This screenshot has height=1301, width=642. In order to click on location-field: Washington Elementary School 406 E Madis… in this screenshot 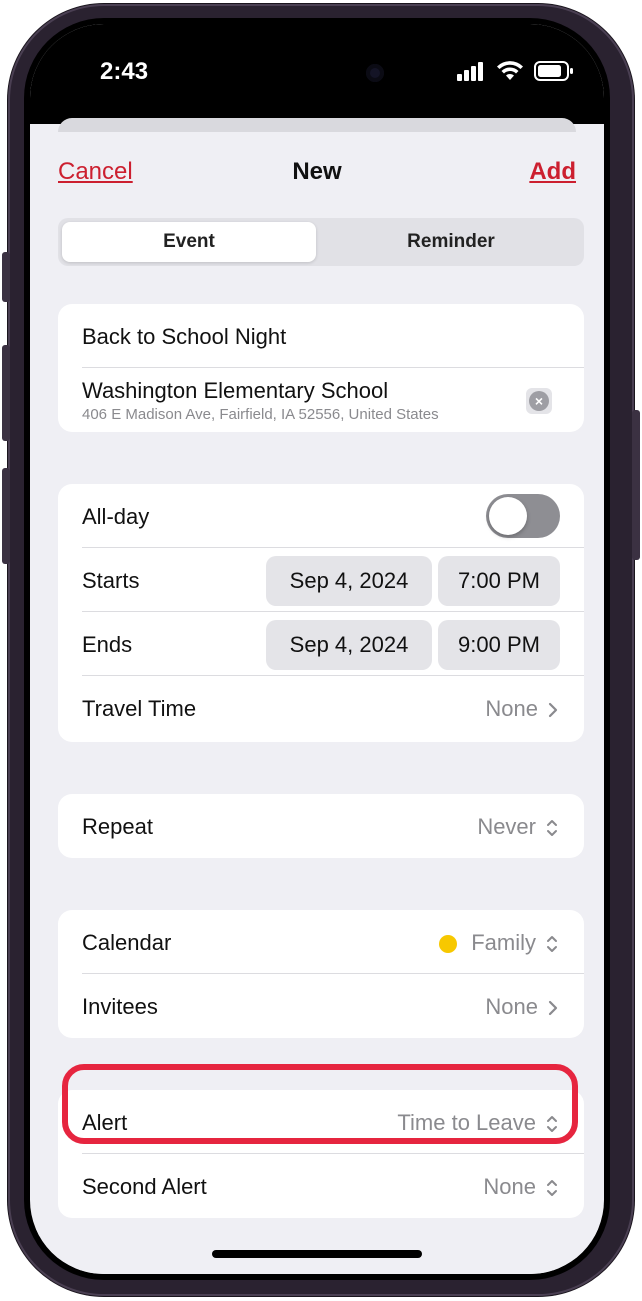, I will do `click(321, 400)`.